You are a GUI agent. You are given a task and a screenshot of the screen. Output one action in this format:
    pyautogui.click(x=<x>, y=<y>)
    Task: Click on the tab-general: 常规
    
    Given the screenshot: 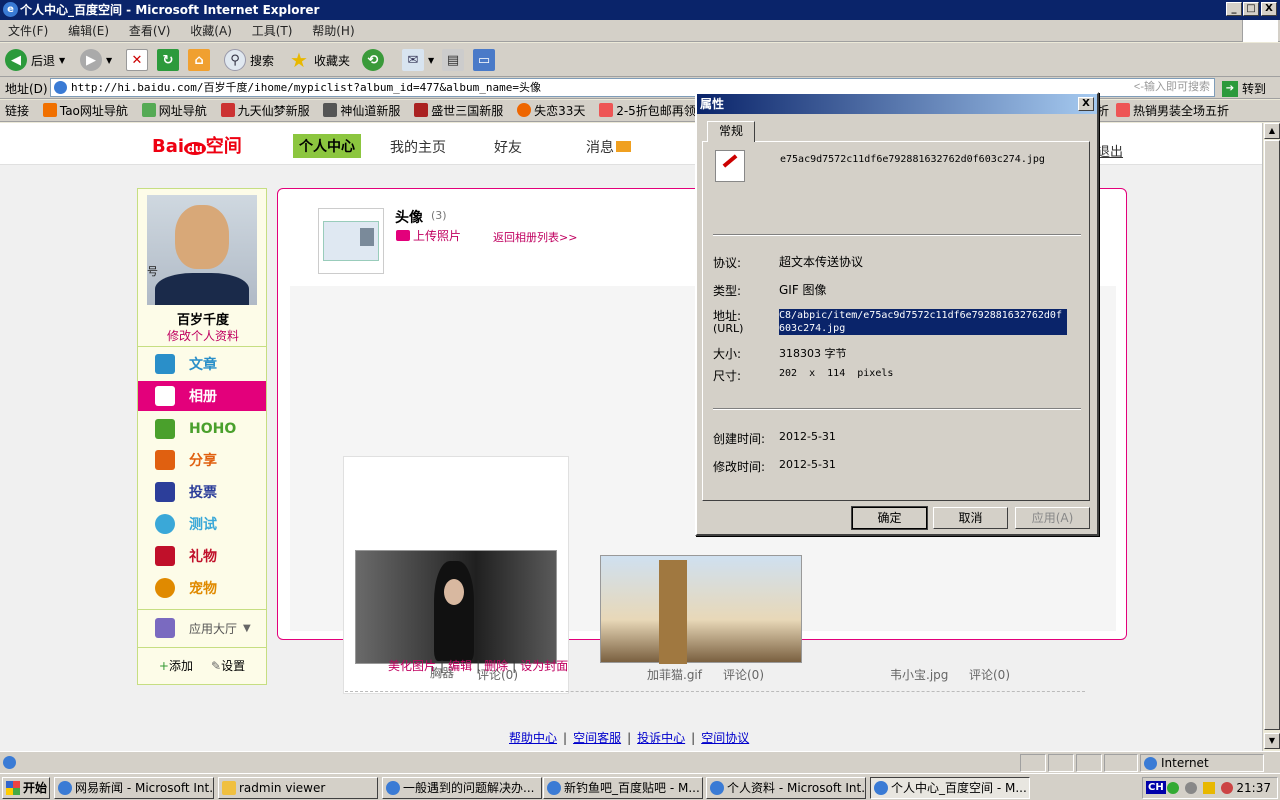 What is the action you would take?
    pyautogui.click(x=731, y=131)
    